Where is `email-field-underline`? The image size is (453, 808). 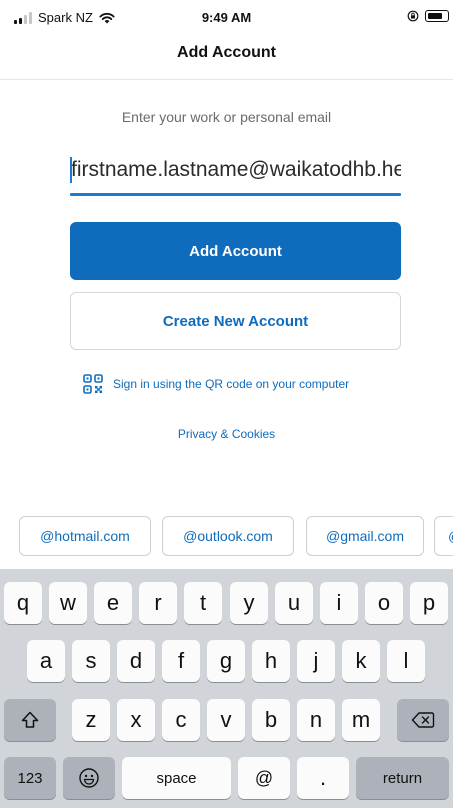
email-field-underline is located at coordinates (235, 194).